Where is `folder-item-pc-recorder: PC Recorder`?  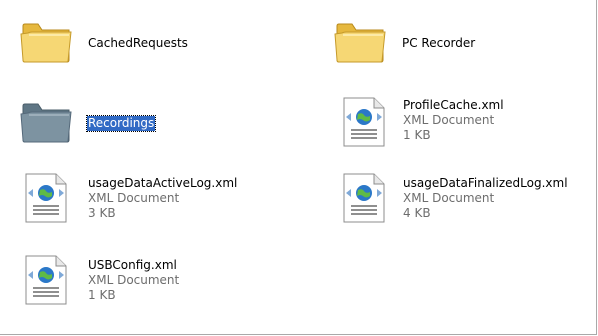
folder-item-pc-recorder: PC Recorder is located at coordinates (457, 44).